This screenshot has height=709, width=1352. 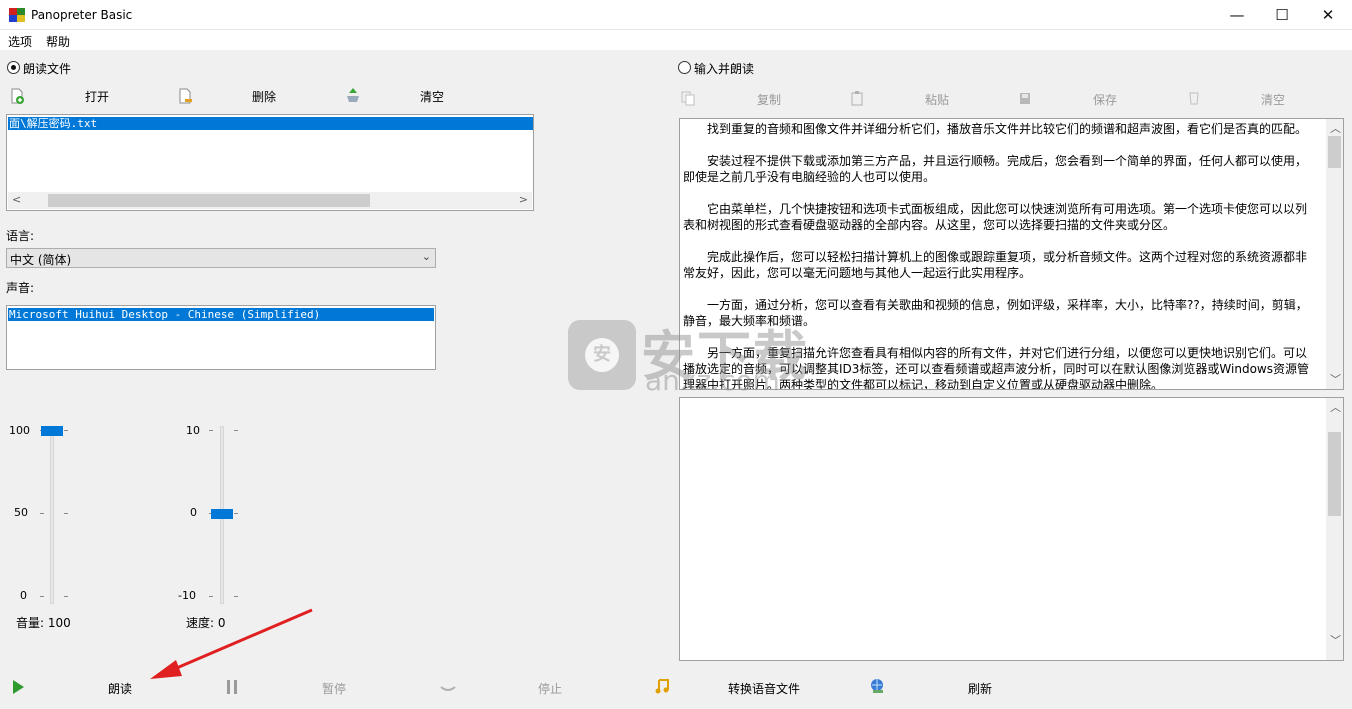 What do you see at coordinates (1237, 15) in the screenshot?
I see `minimize-button: —` at bounding box center [1237, 15].